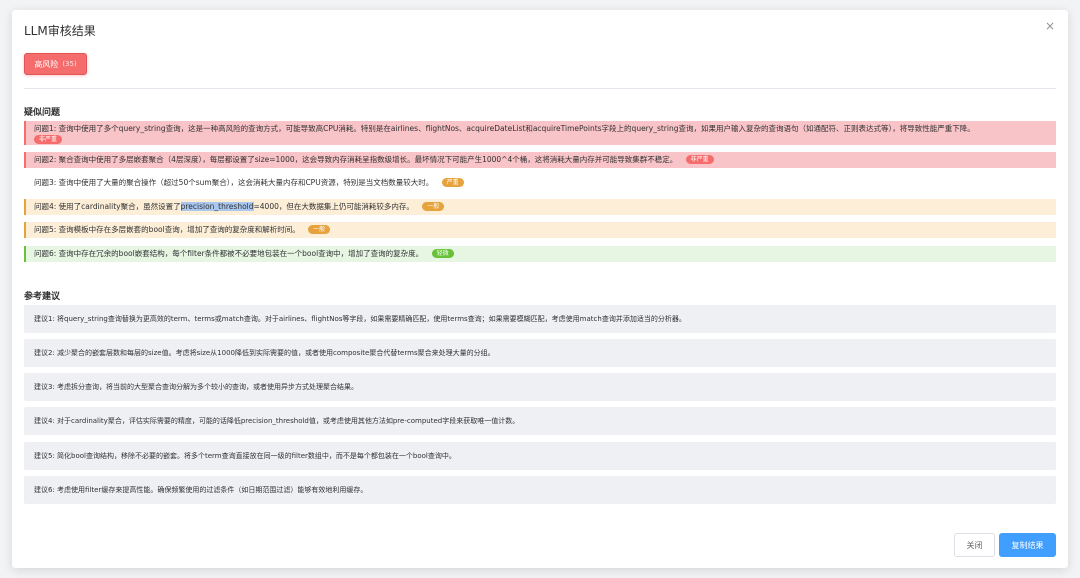 The image size is (1080, 578). What do you see at coordinates (42, 113) in the screenshot?
I see `issues-section-title: 疑似问题` at bounding box center [42, 113].